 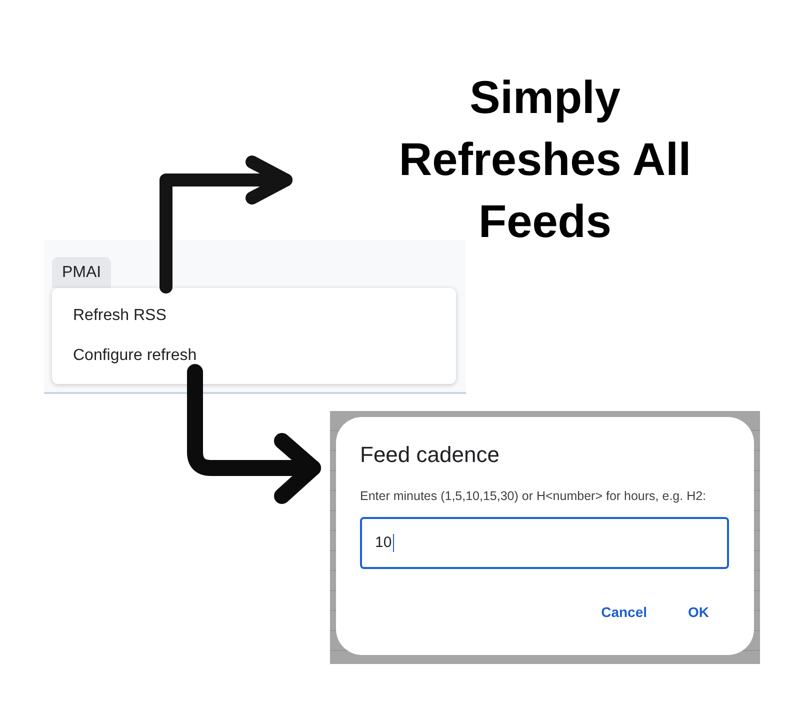 I want to click on caption-text: Simply Refreshes All Feeds, so click(x=545, y=159).